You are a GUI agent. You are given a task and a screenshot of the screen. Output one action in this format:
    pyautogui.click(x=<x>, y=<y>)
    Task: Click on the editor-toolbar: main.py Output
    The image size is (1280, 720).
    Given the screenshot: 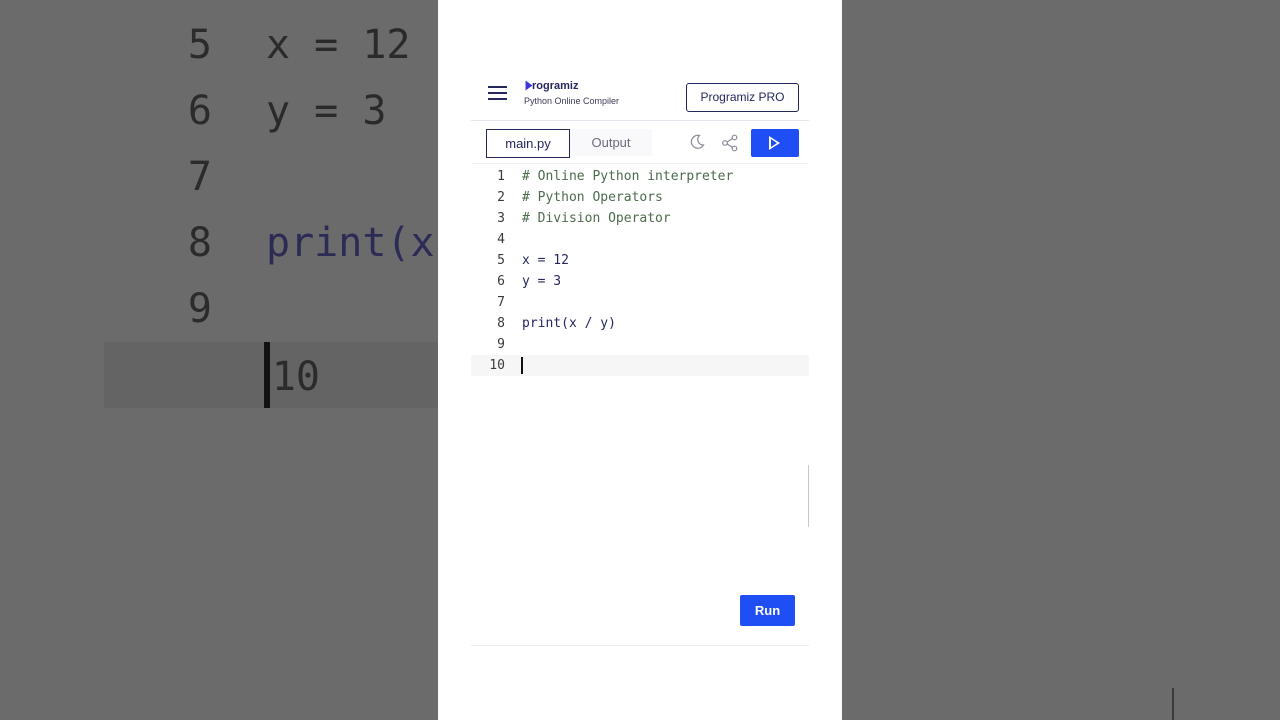 What is the action you would take?
    pyautogui.click(x=640, y=143)
    